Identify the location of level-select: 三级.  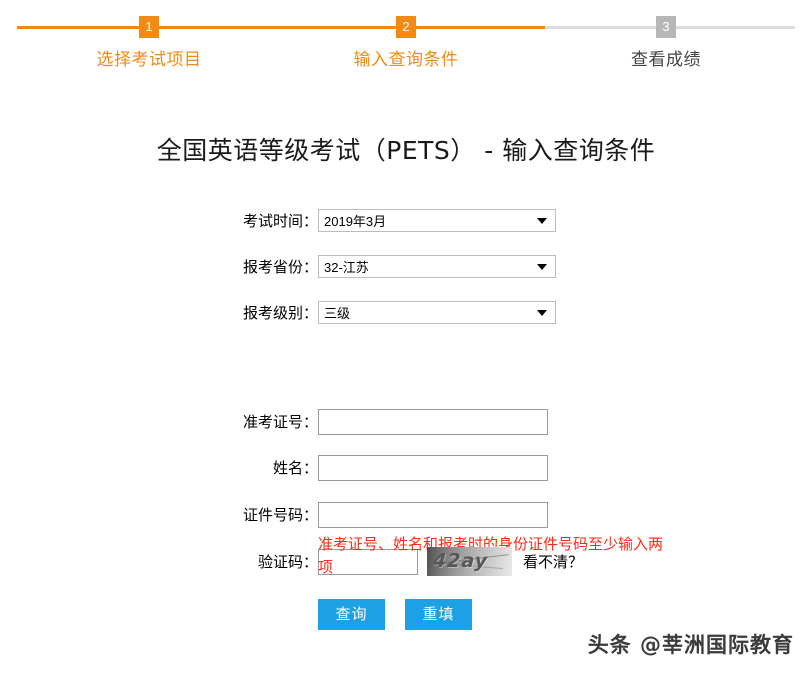
(437, 312).